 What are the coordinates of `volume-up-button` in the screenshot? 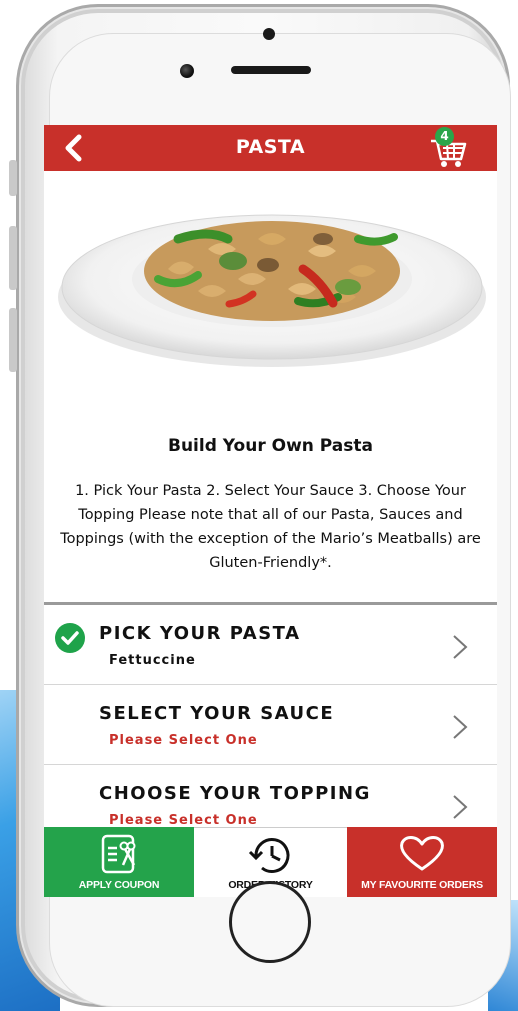 It's located at (13, 258).